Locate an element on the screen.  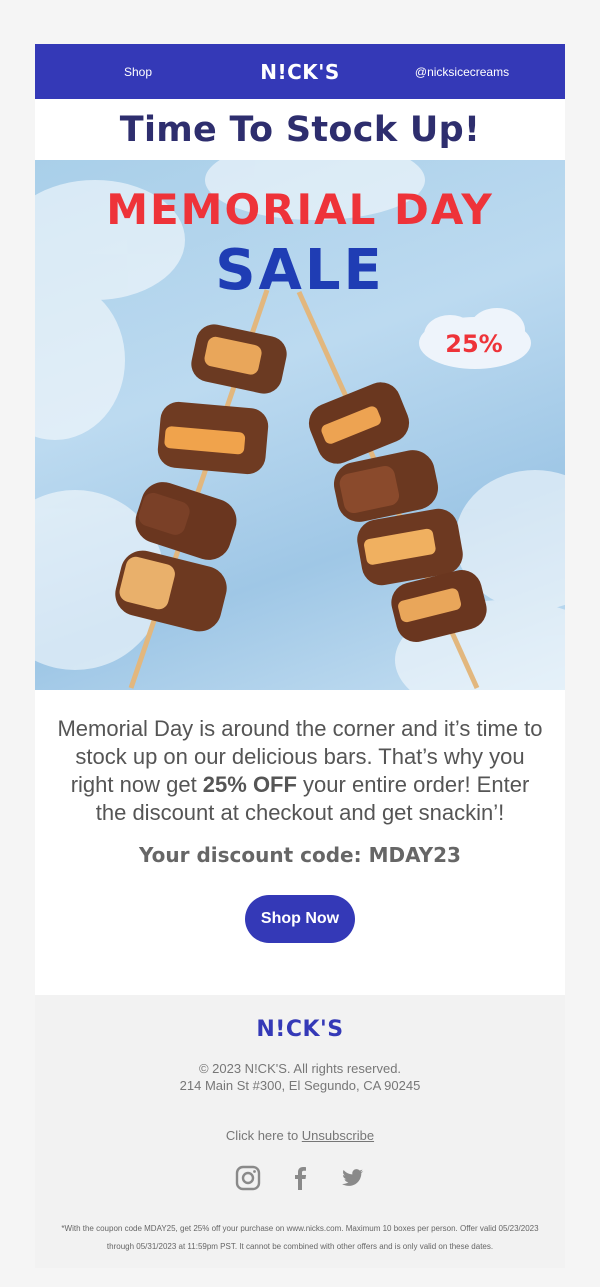
headline: Time To Stock Up! is located at coordinates (300, 129).